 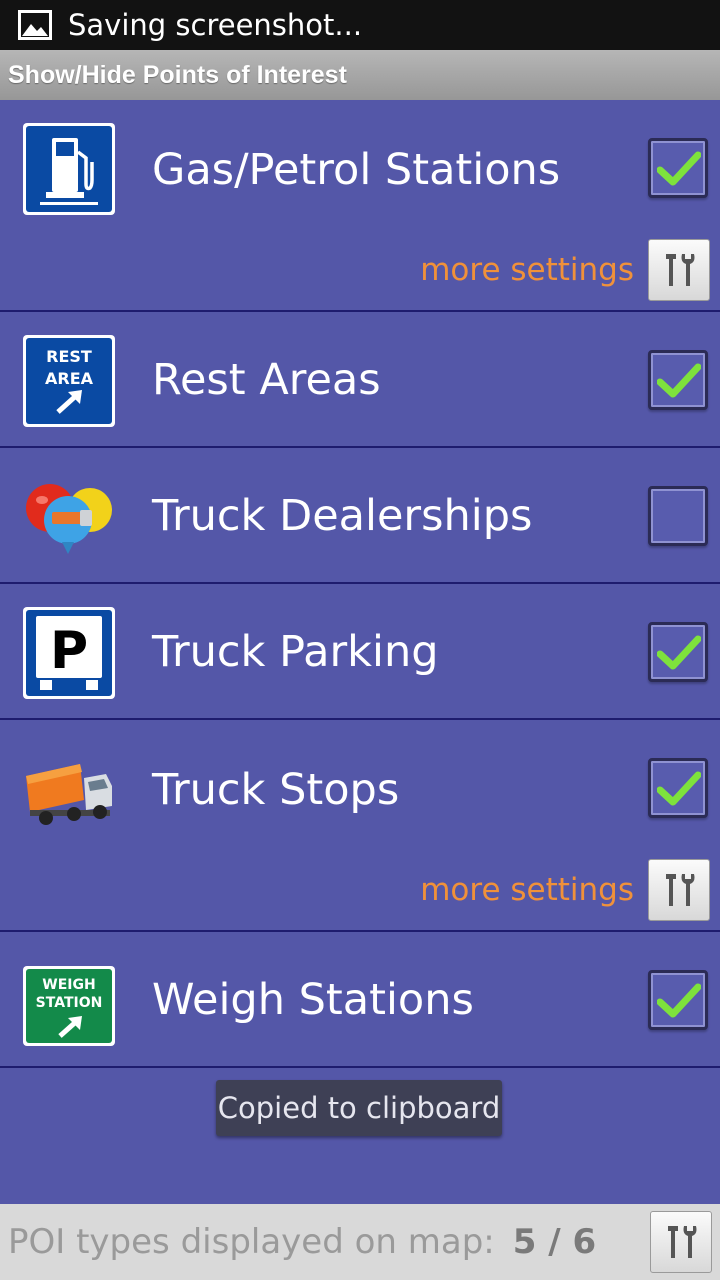 What do you see at coordinates (295, 652) in the screenshot?
I see `list-item-label: Truck Parking` at bounding box center [295, 652].